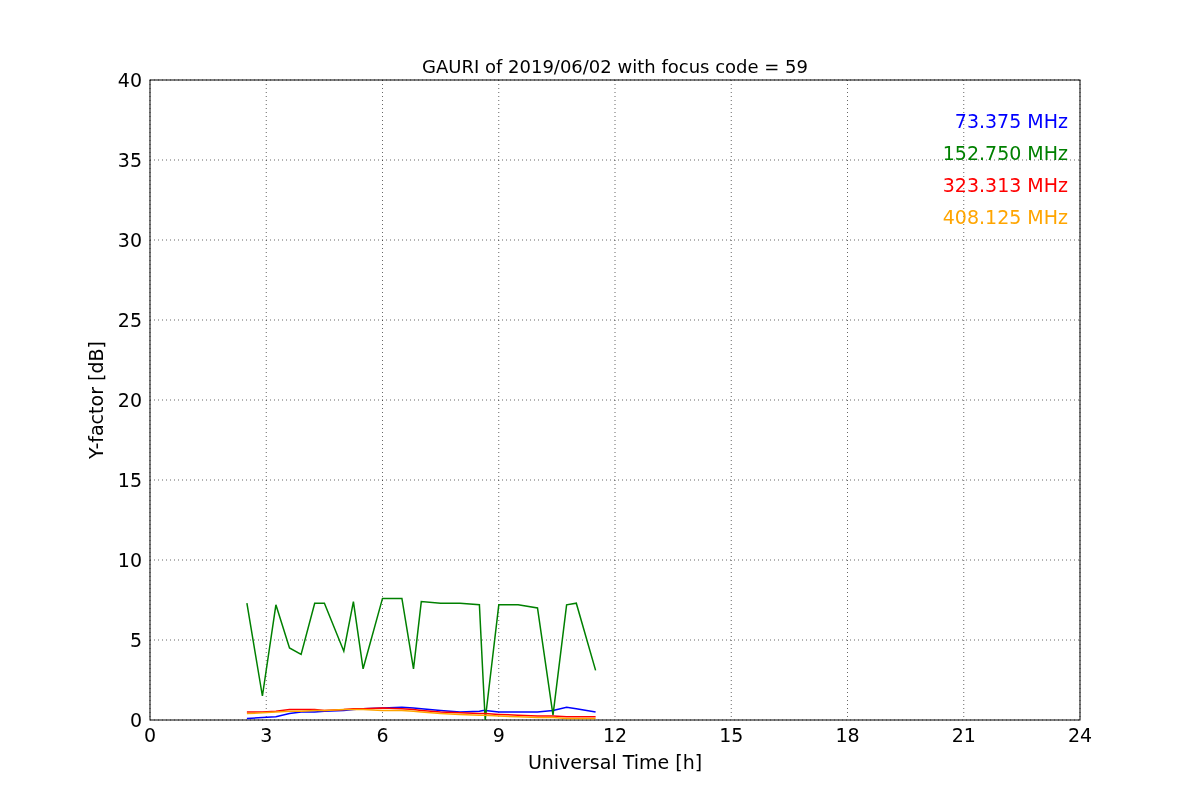  I want to click on y-tick-label: 0, so click(135, 720).